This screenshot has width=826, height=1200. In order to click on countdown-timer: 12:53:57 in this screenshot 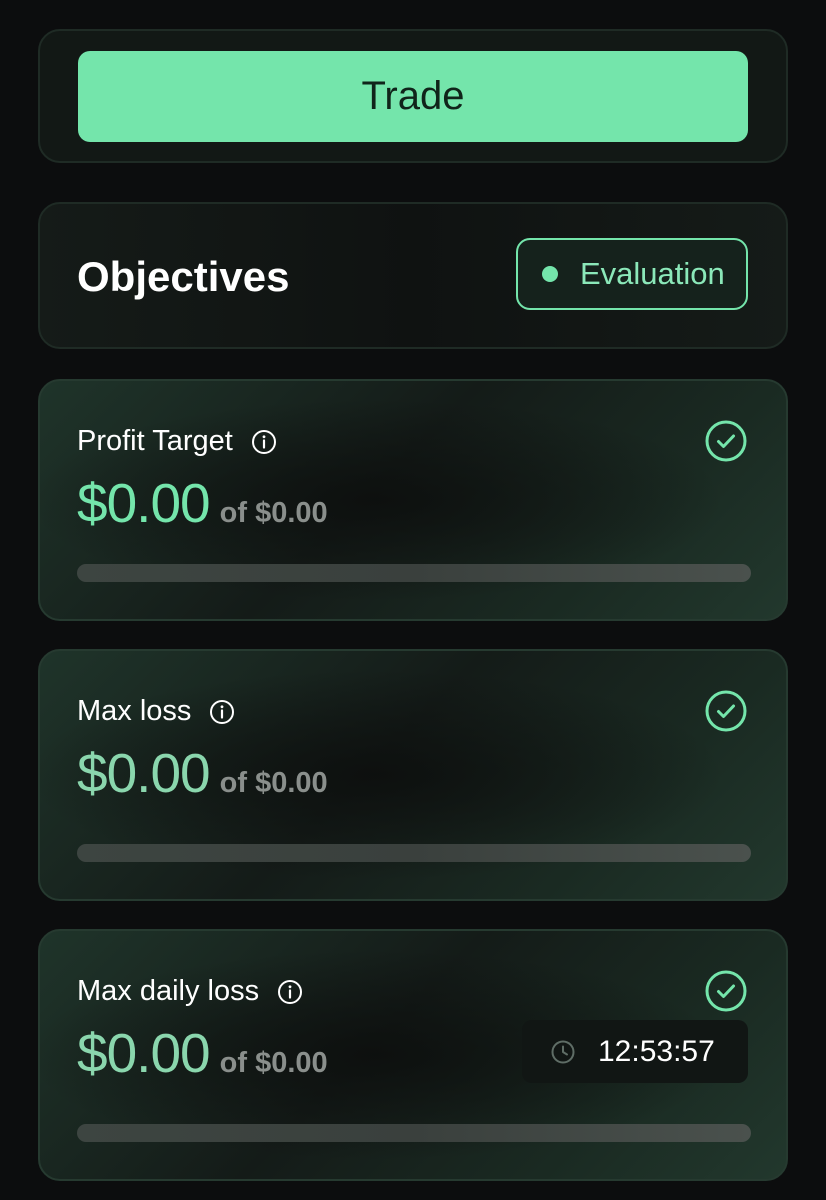, I will do `click(635, 1051)`.